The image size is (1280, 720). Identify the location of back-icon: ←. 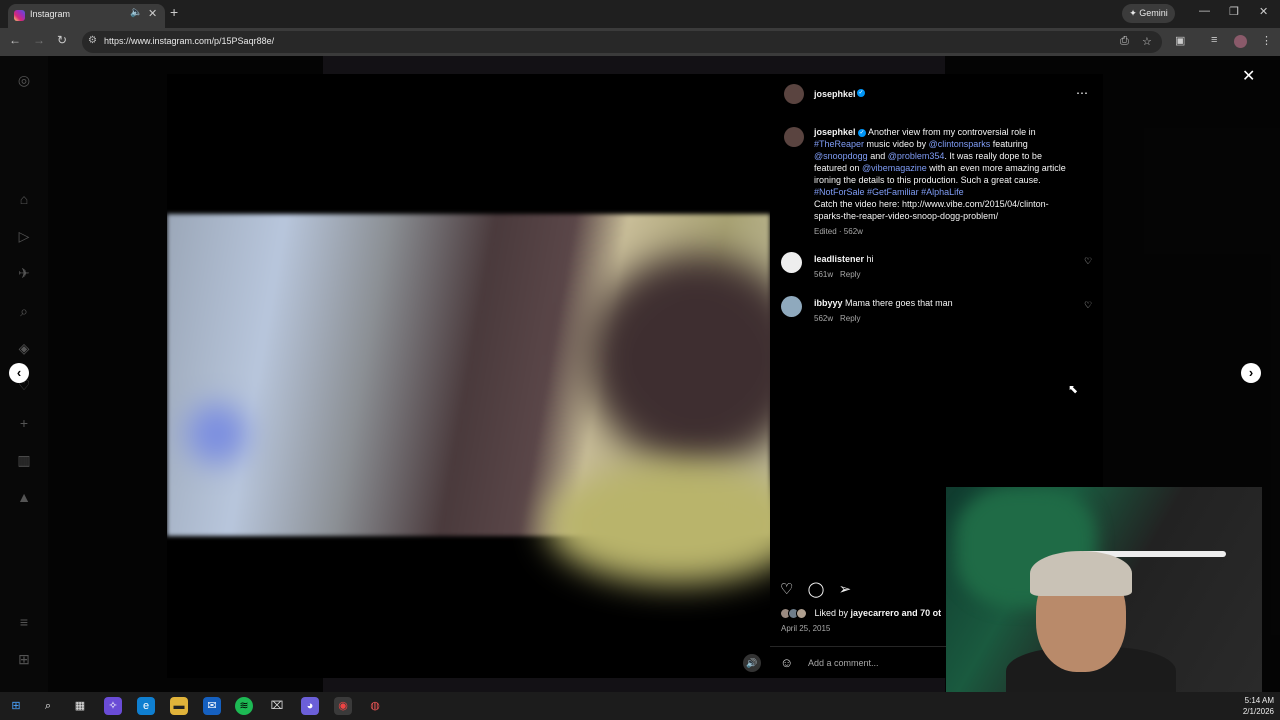
(15, 40).